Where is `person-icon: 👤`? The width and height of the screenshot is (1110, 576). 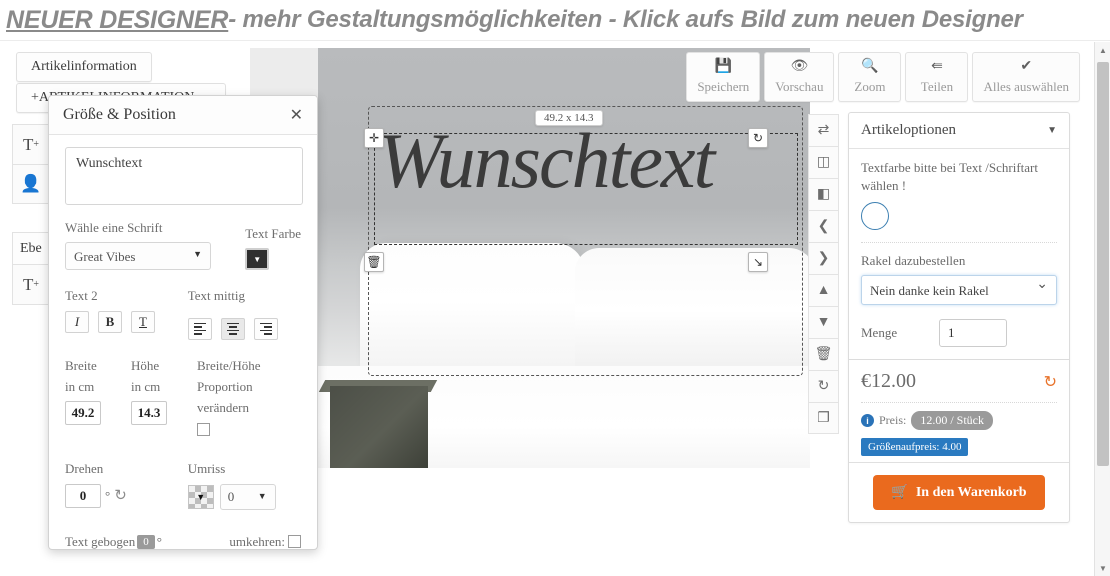
person-icon: 👤 is located at coordinates (31, 184).